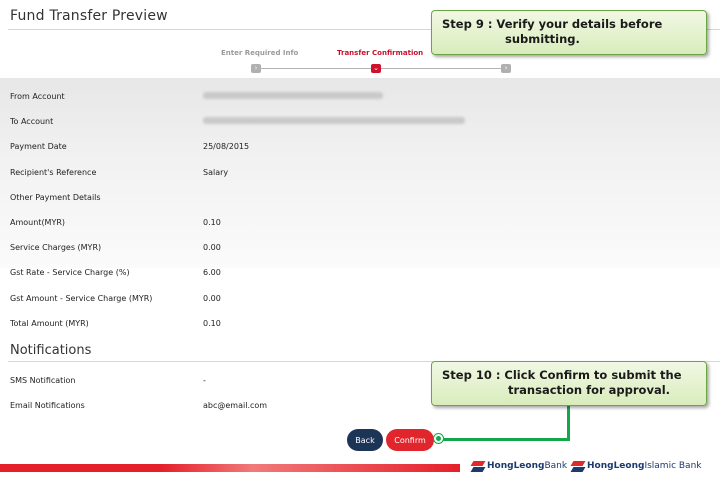 The height and width of the screenshot is (480, 720). I want to click on hong-leong-islamic-logo-icon, so click(578, 466).